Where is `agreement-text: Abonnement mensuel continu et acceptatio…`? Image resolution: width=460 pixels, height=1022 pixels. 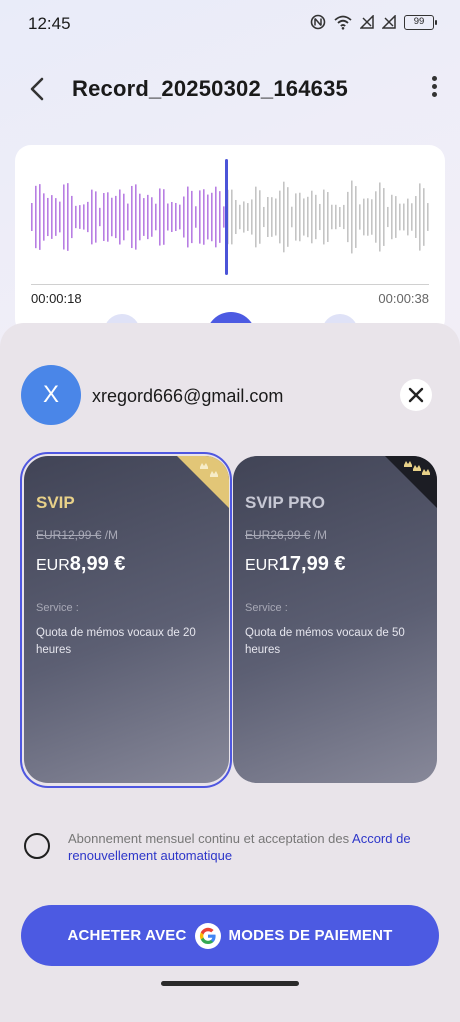
agreement-text: Abonnement mensuel continu et acceptatio… is located at coordinates (256, 847).